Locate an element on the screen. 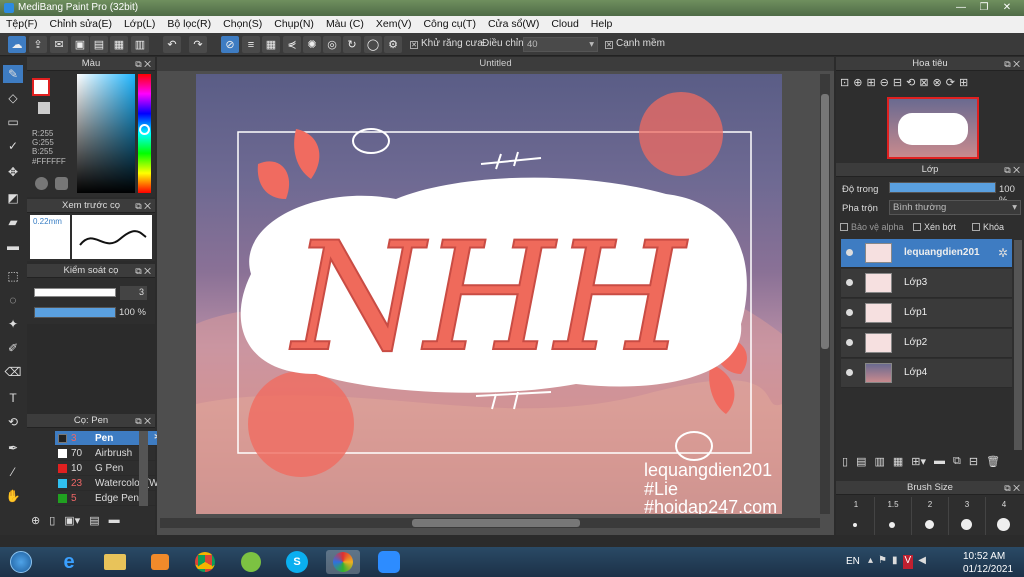  cloud-icon: ☁ is located at coordinates (17, 44).